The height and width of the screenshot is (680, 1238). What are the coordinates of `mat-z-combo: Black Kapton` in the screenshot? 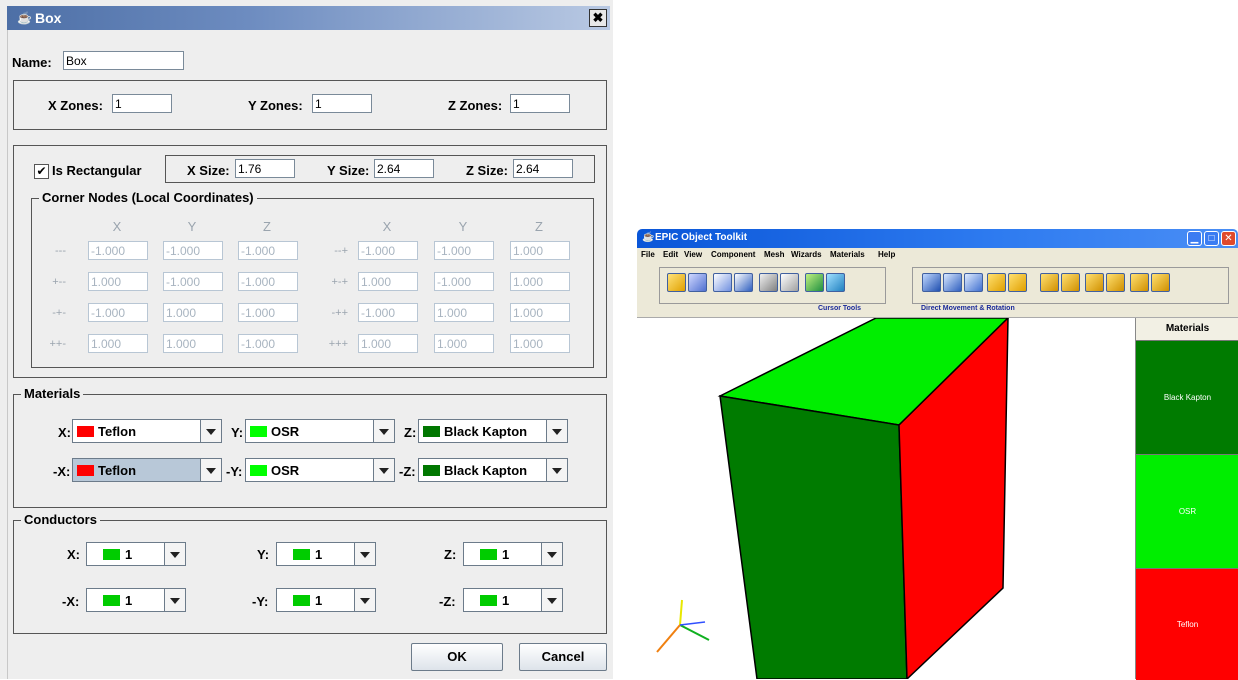 It's located at (493, 431).